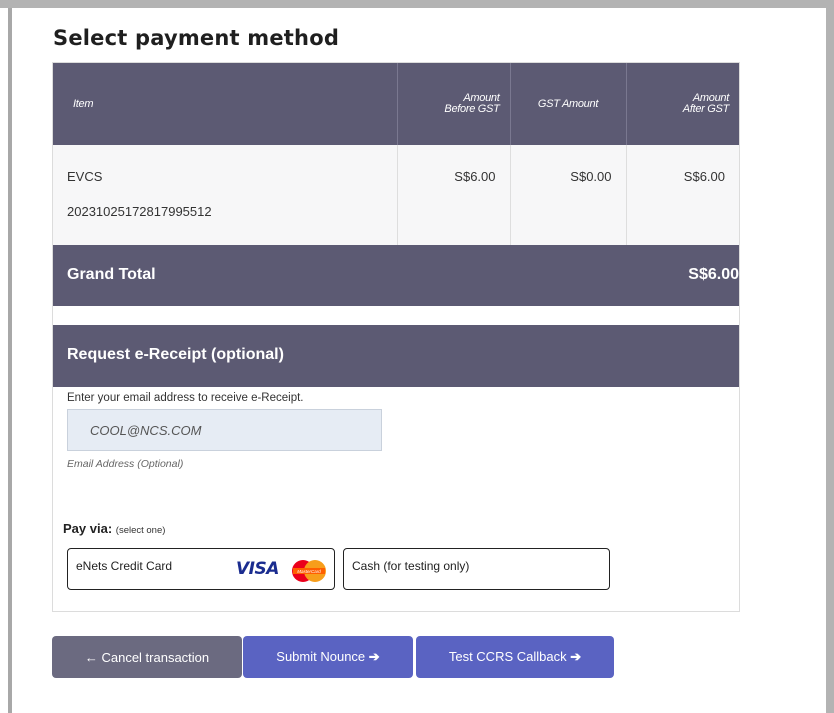  Describe the element at coordinates (175, 354) in the screenshot. I see `receipt-heading: Request e-Receipt (optional)` at that location.